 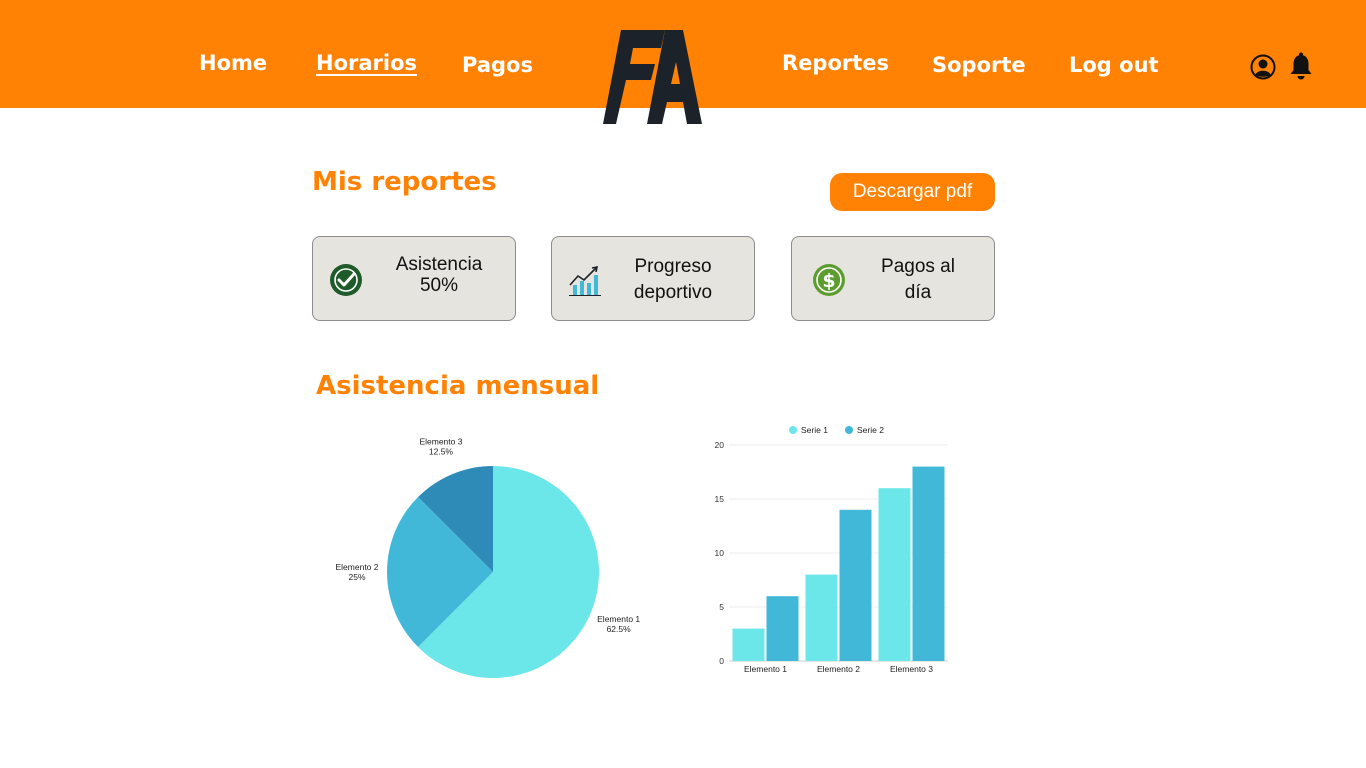 What do you see at coordinates (1301, 67) in the screenshot?
I see `bell-icon` at bounding box center [1301, 67].